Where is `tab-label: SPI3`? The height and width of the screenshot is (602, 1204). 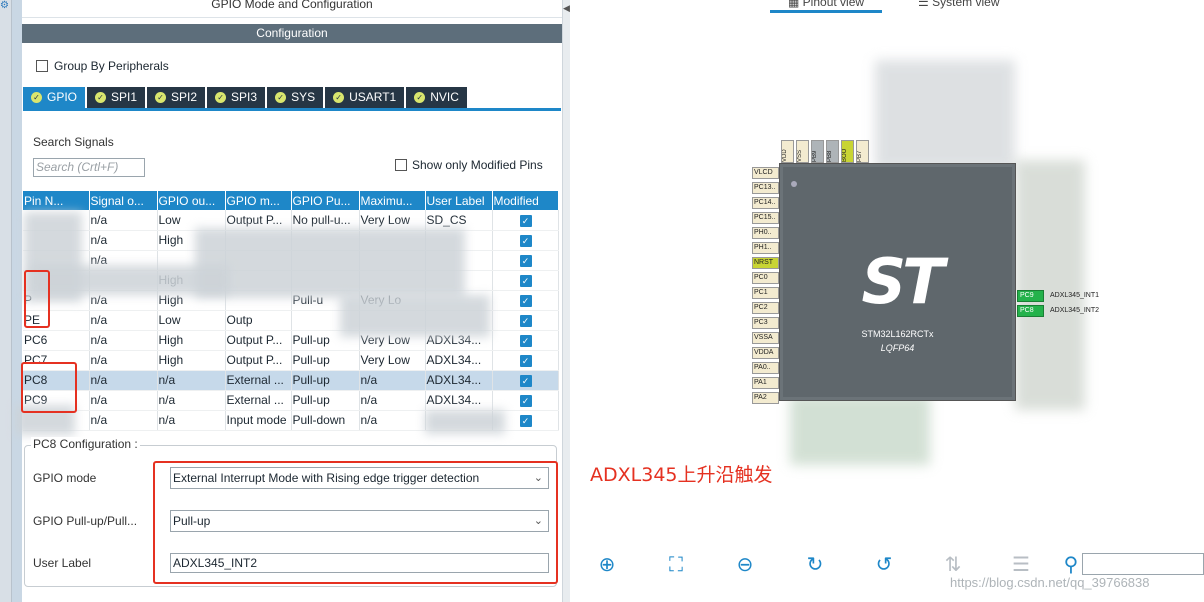
tab-label: SPI3 is located at coordinates (244, 97).